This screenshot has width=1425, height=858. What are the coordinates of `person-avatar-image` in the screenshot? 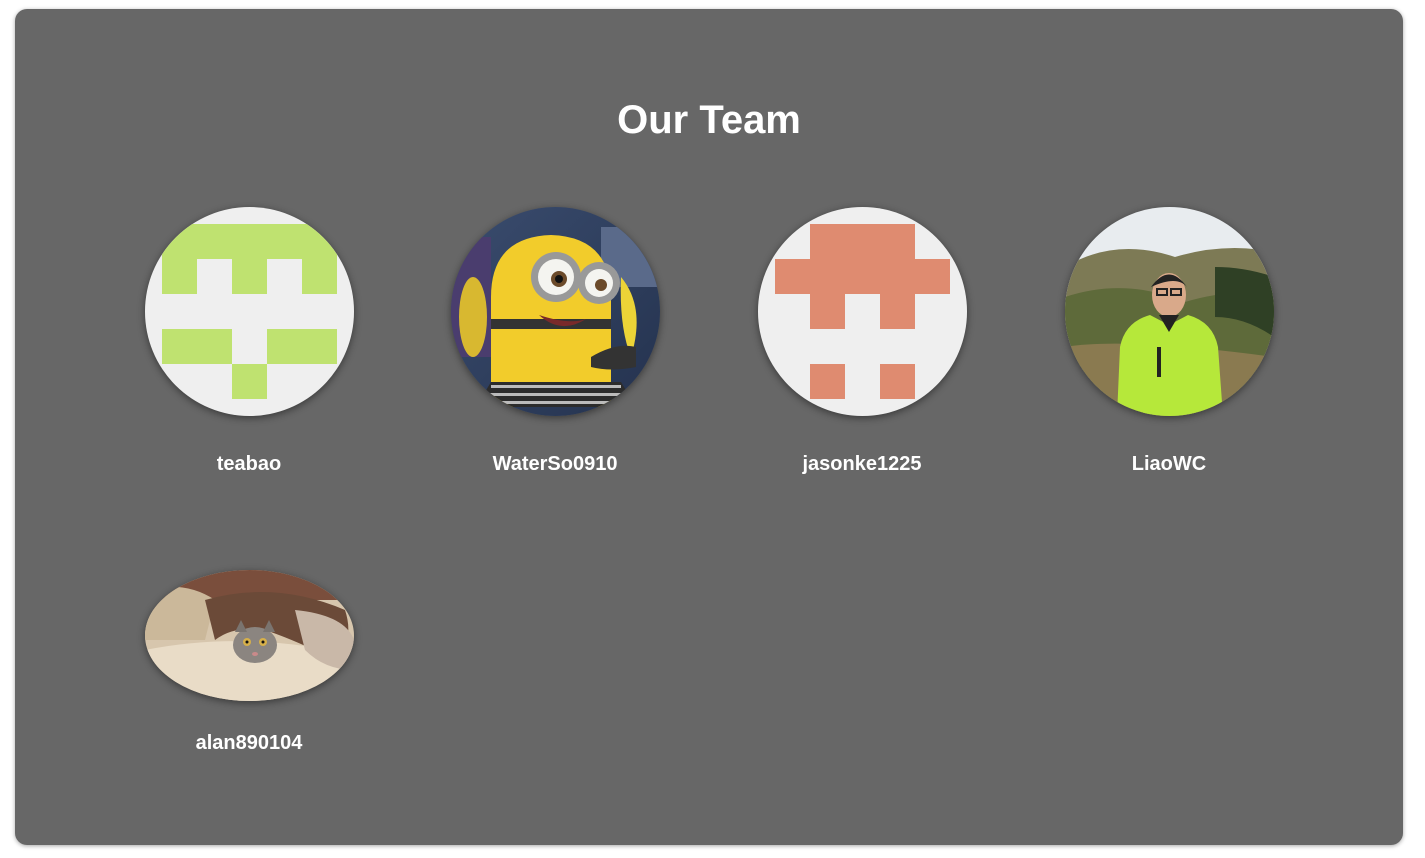 It's located at (1169, 311).